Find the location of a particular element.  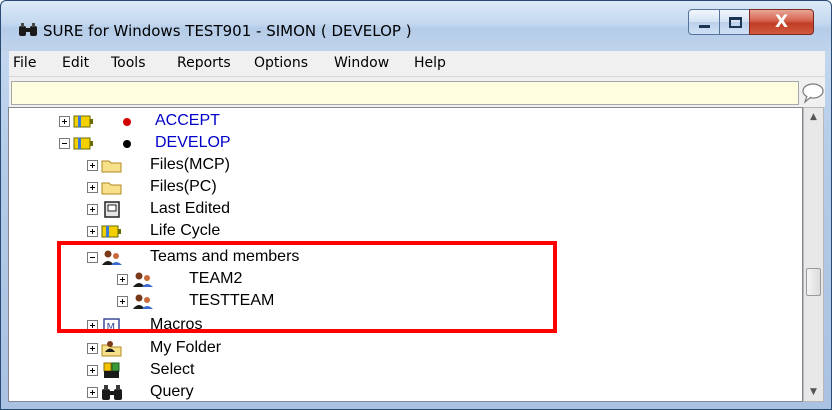

tree-row-teams-and-members: Teams and members is located at coordinates (405, 257).